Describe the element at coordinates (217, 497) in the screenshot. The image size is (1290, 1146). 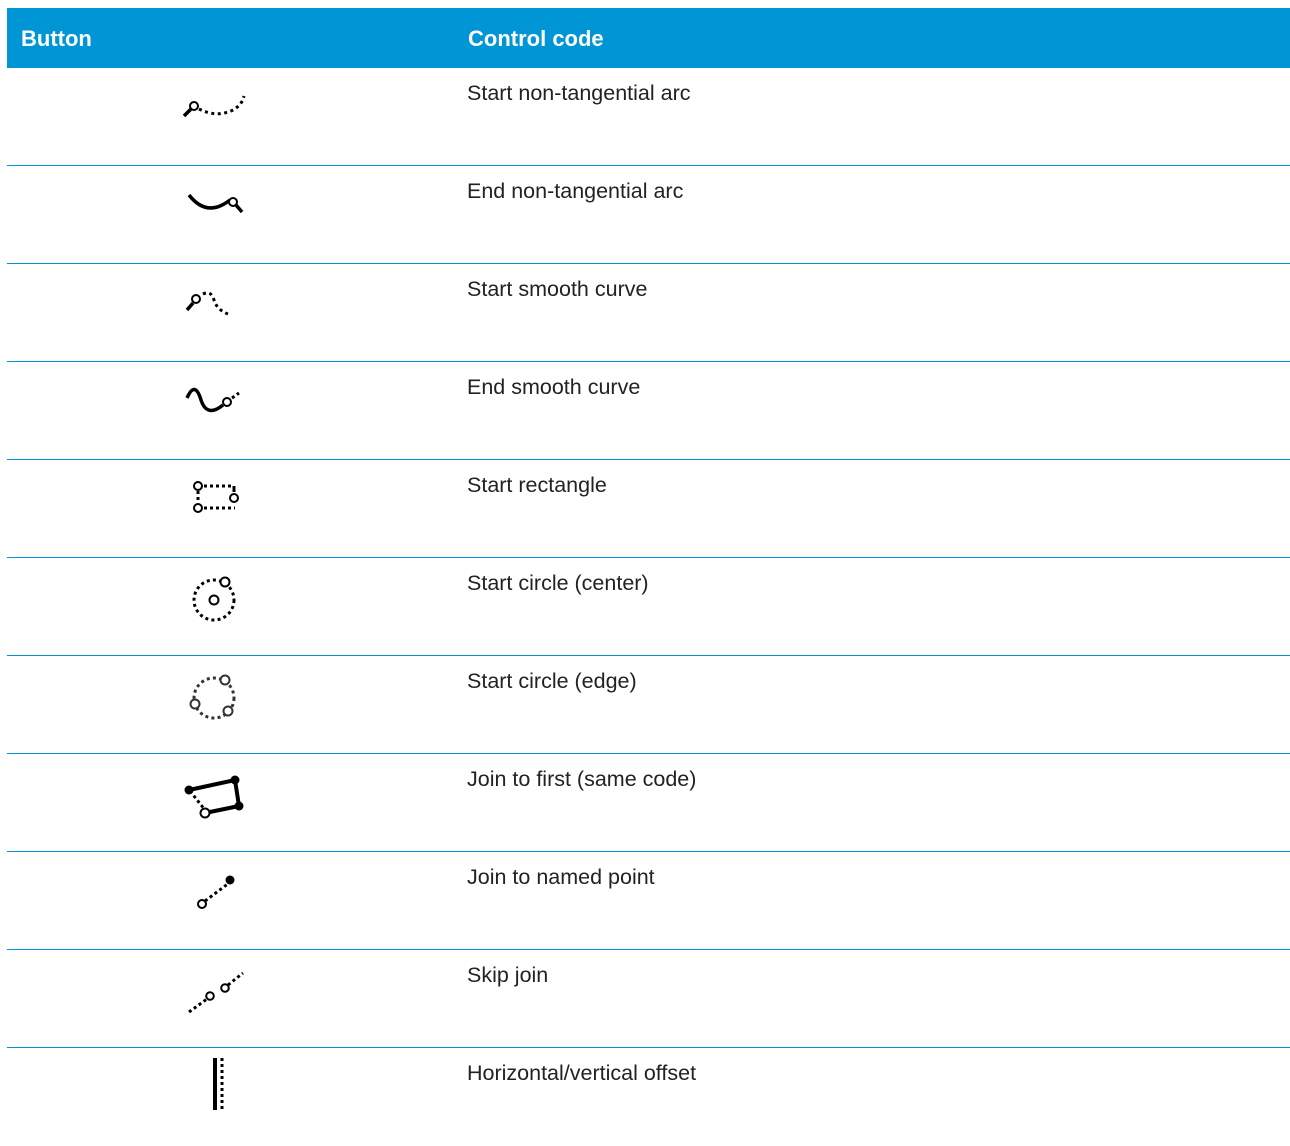
I see `start-rectangle-icon` at that location.